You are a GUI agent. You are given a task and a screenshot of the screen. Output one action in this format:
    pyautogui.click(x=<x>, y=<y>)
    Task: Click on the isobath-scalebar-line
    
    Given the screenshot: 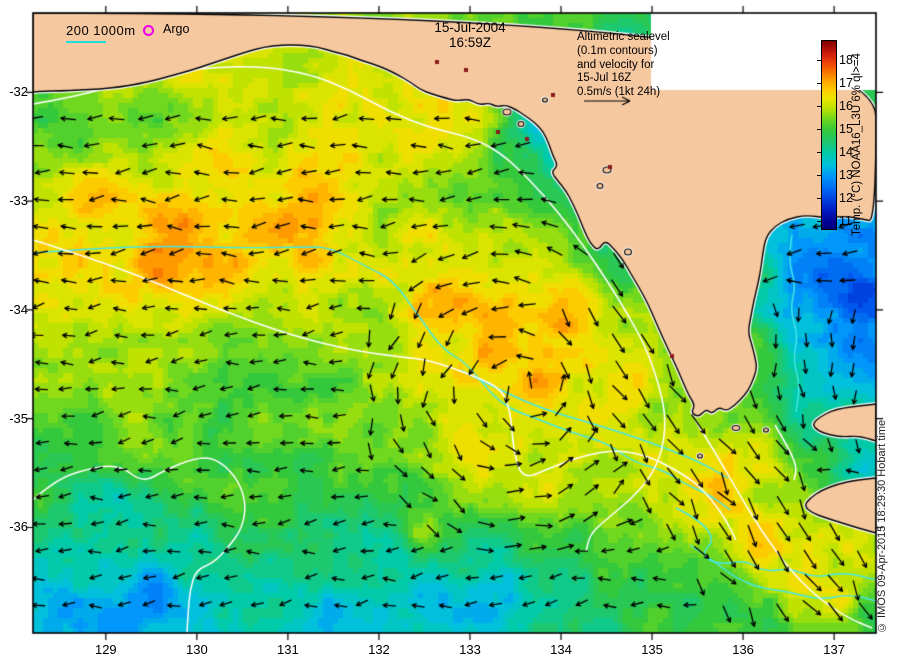 What is the action you would take?
    pyautogui.click(x=86, y=42)
    